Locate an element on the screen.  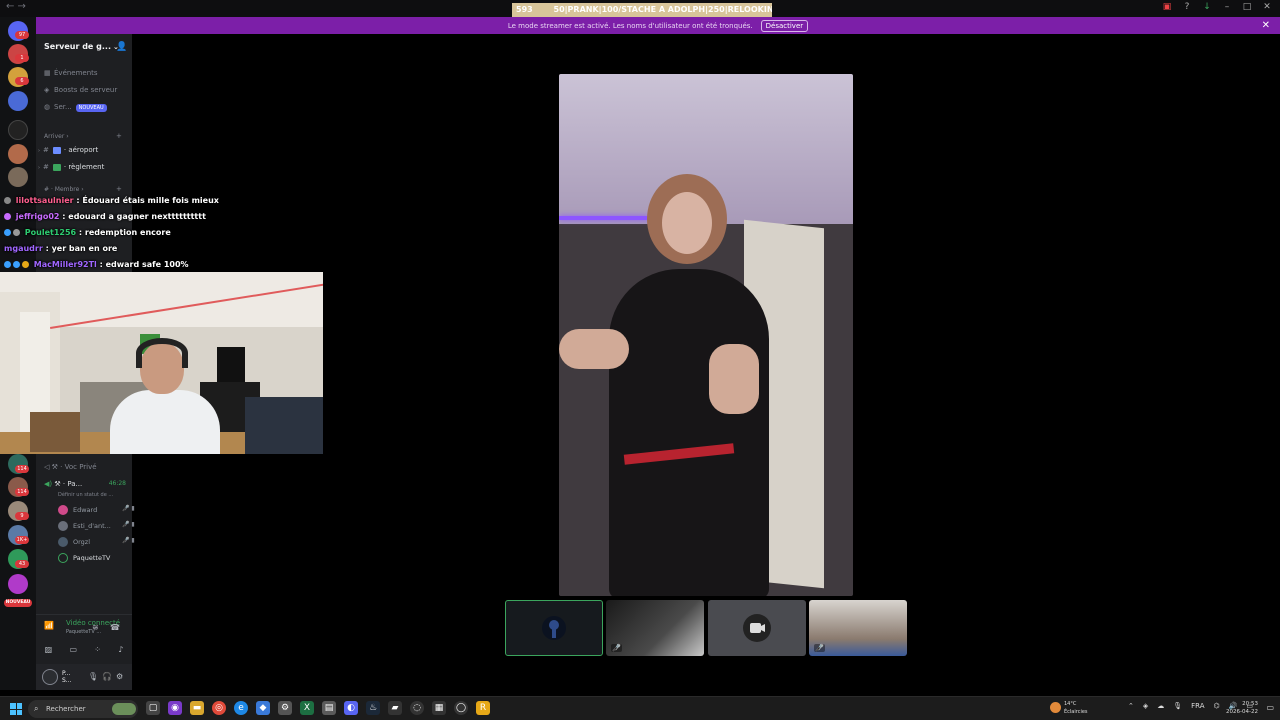
app-icon: ◉ is located at coordinates (175, 708).